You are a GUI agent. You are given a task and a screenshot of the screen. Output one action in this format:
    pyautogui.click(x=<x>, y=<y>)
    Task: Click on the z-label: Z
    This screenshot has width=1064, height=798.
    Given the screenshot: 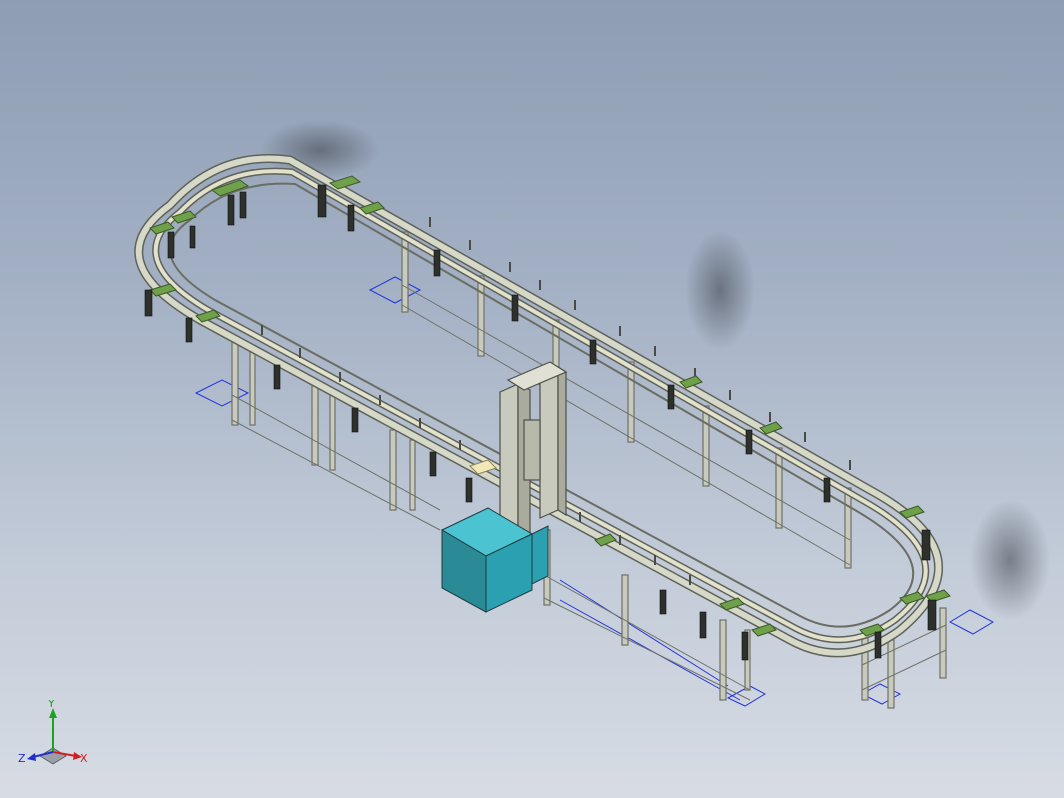 What is the action you would take?
    pyautogui.click(x=22, y=758)
    